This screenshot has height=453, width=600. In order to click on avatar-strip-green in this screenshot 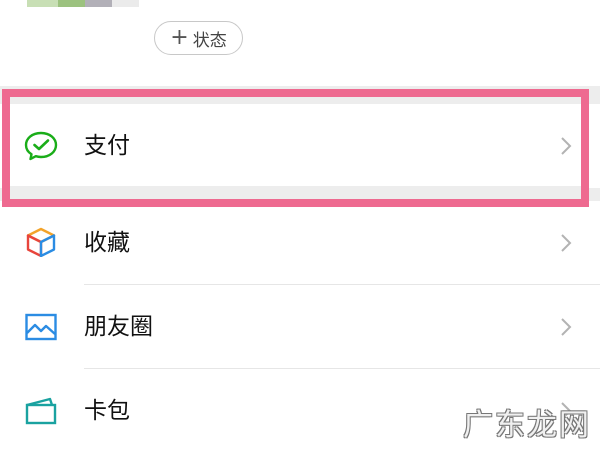, I will do `click(71, 3)`.